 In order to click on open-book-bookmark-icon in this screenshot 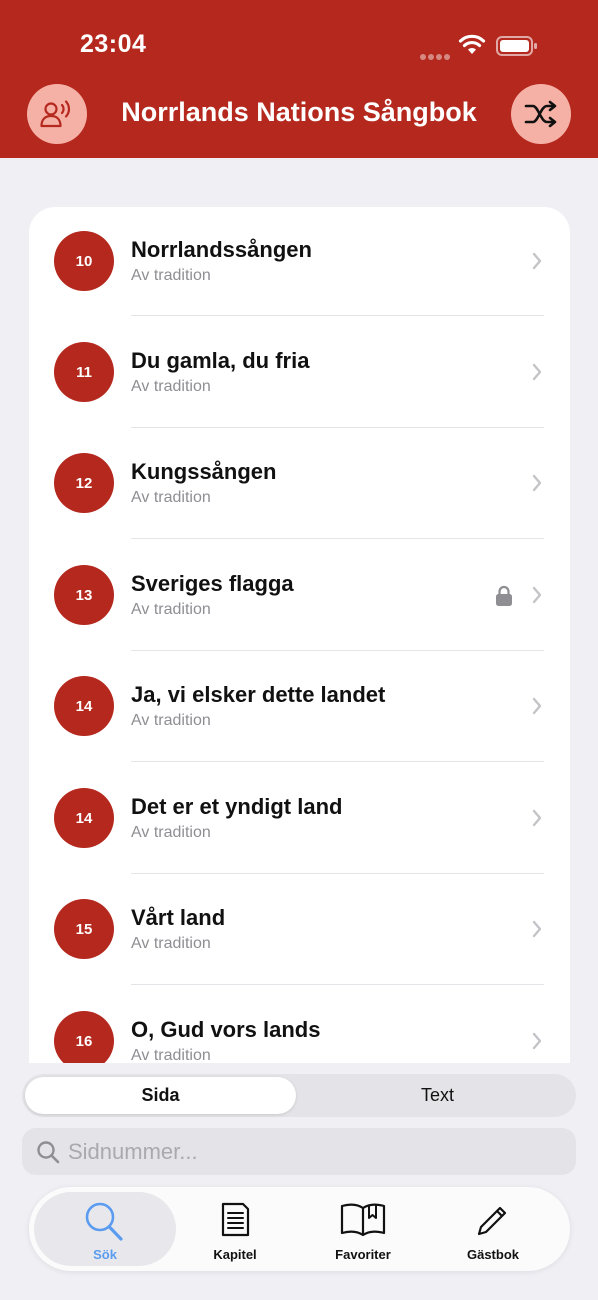, I will do `click(363, 1220)`.